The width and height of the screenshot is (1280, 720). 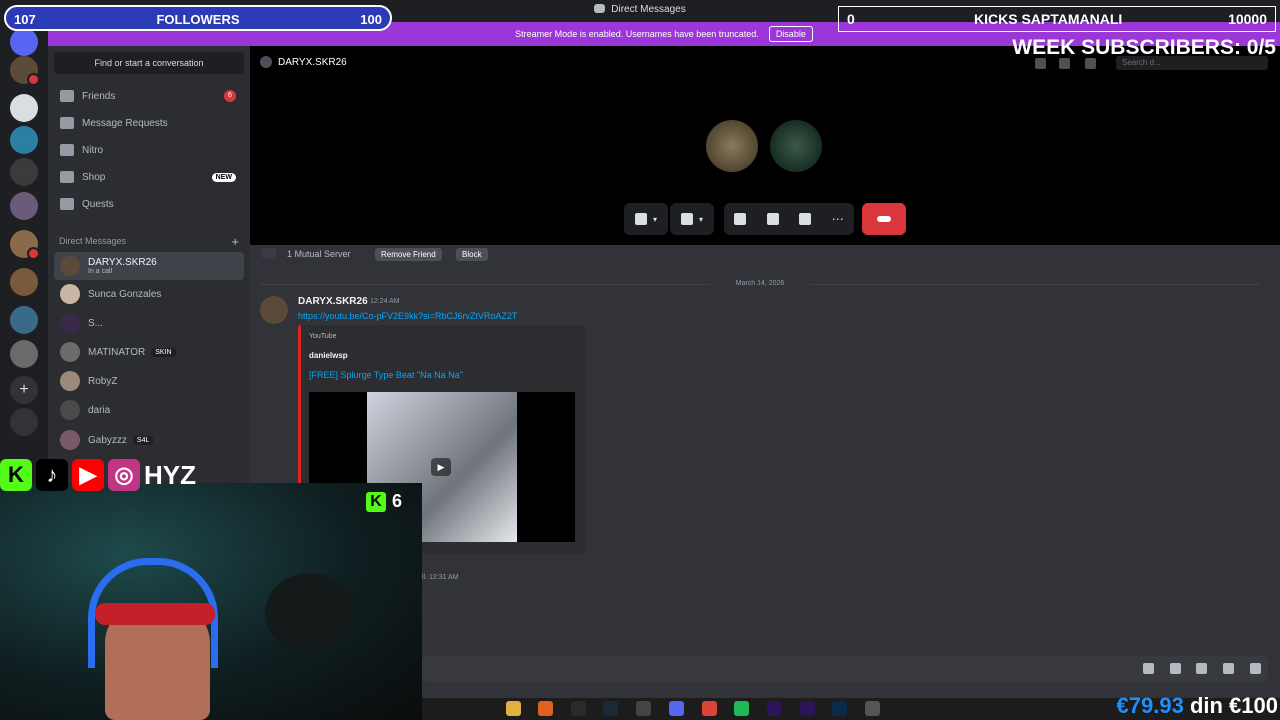 I want to click on message-input, so click(x=845, y=669).